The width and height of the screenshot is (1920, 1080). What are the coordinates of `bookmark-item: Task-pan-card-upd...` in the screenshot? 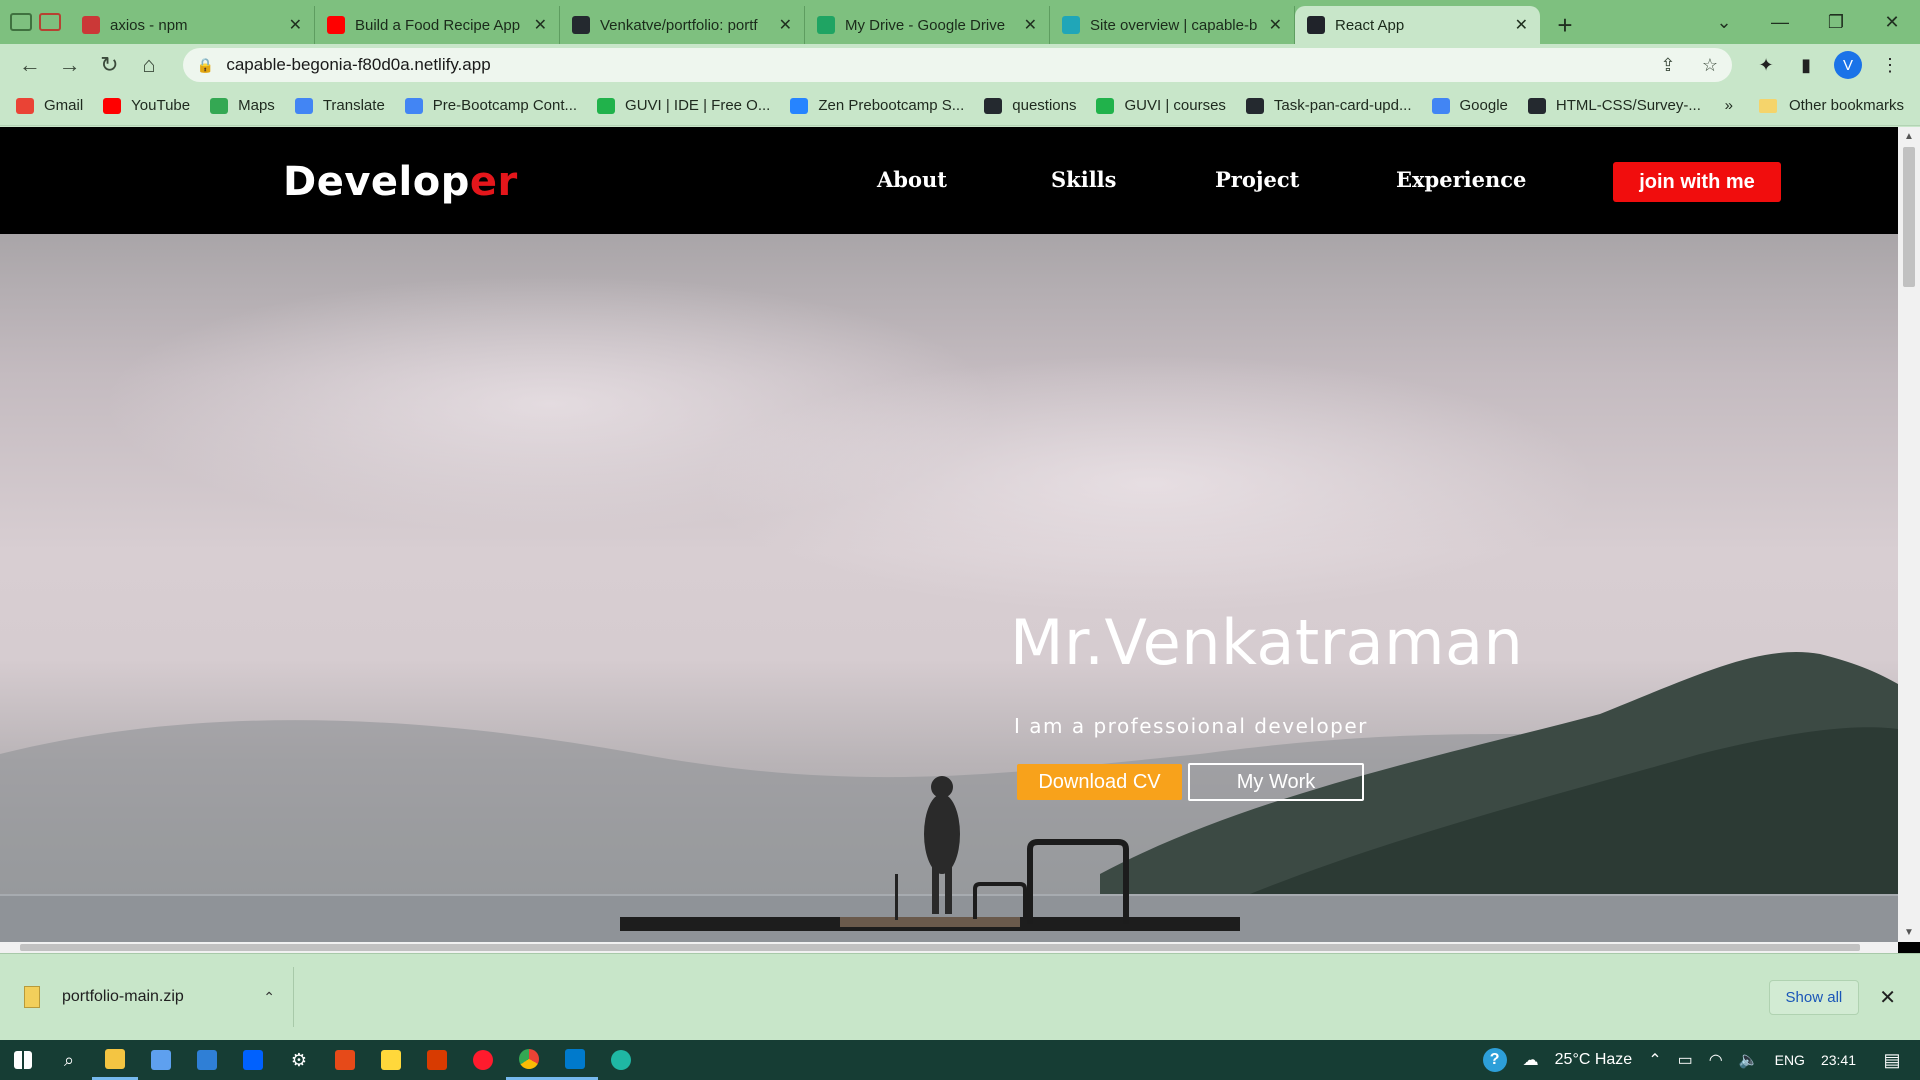 It's located at (1328, 105).